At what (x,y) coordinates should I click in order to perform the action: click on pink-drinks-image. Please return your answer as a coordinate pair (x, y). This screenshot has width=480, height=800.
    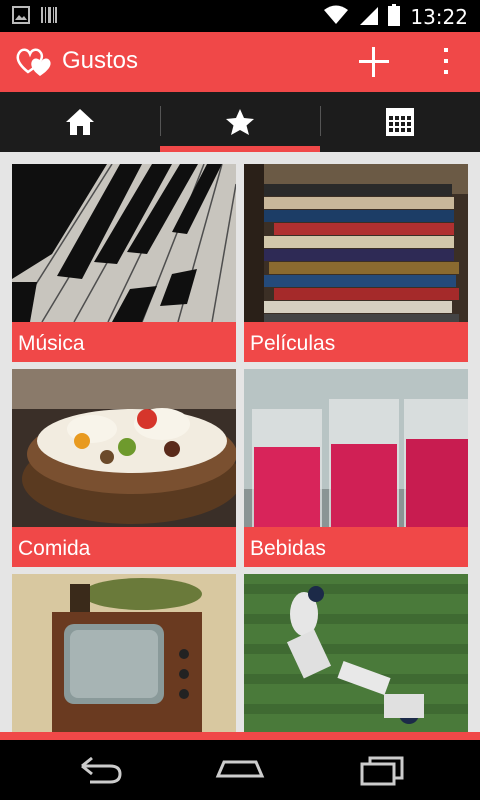
    Looking at the image, I should click on (356, 448).